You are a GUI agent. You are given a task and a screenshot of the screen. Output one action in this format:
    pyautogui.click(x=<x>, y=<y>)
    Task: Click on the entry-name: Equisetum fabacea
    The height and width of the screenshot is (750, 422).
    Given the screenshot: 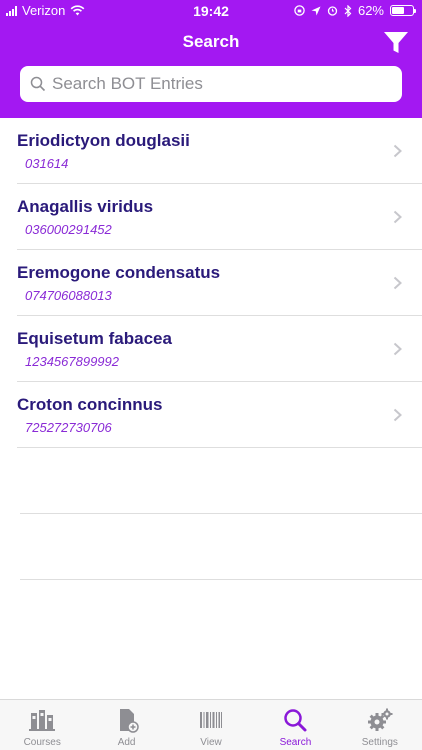 What is the action you would take?
    pyautogui.click(x=94, y=338)
    